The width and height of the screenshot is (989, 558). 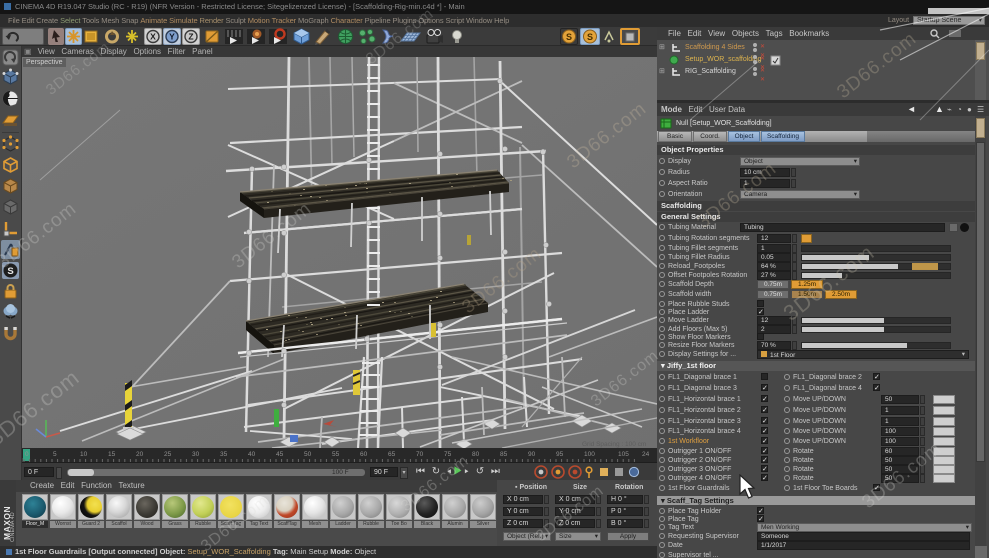 What do you see at coordinates (560, 454) in the screenshot?
I see `svg-text: 95` at bounding box center [560, 454].